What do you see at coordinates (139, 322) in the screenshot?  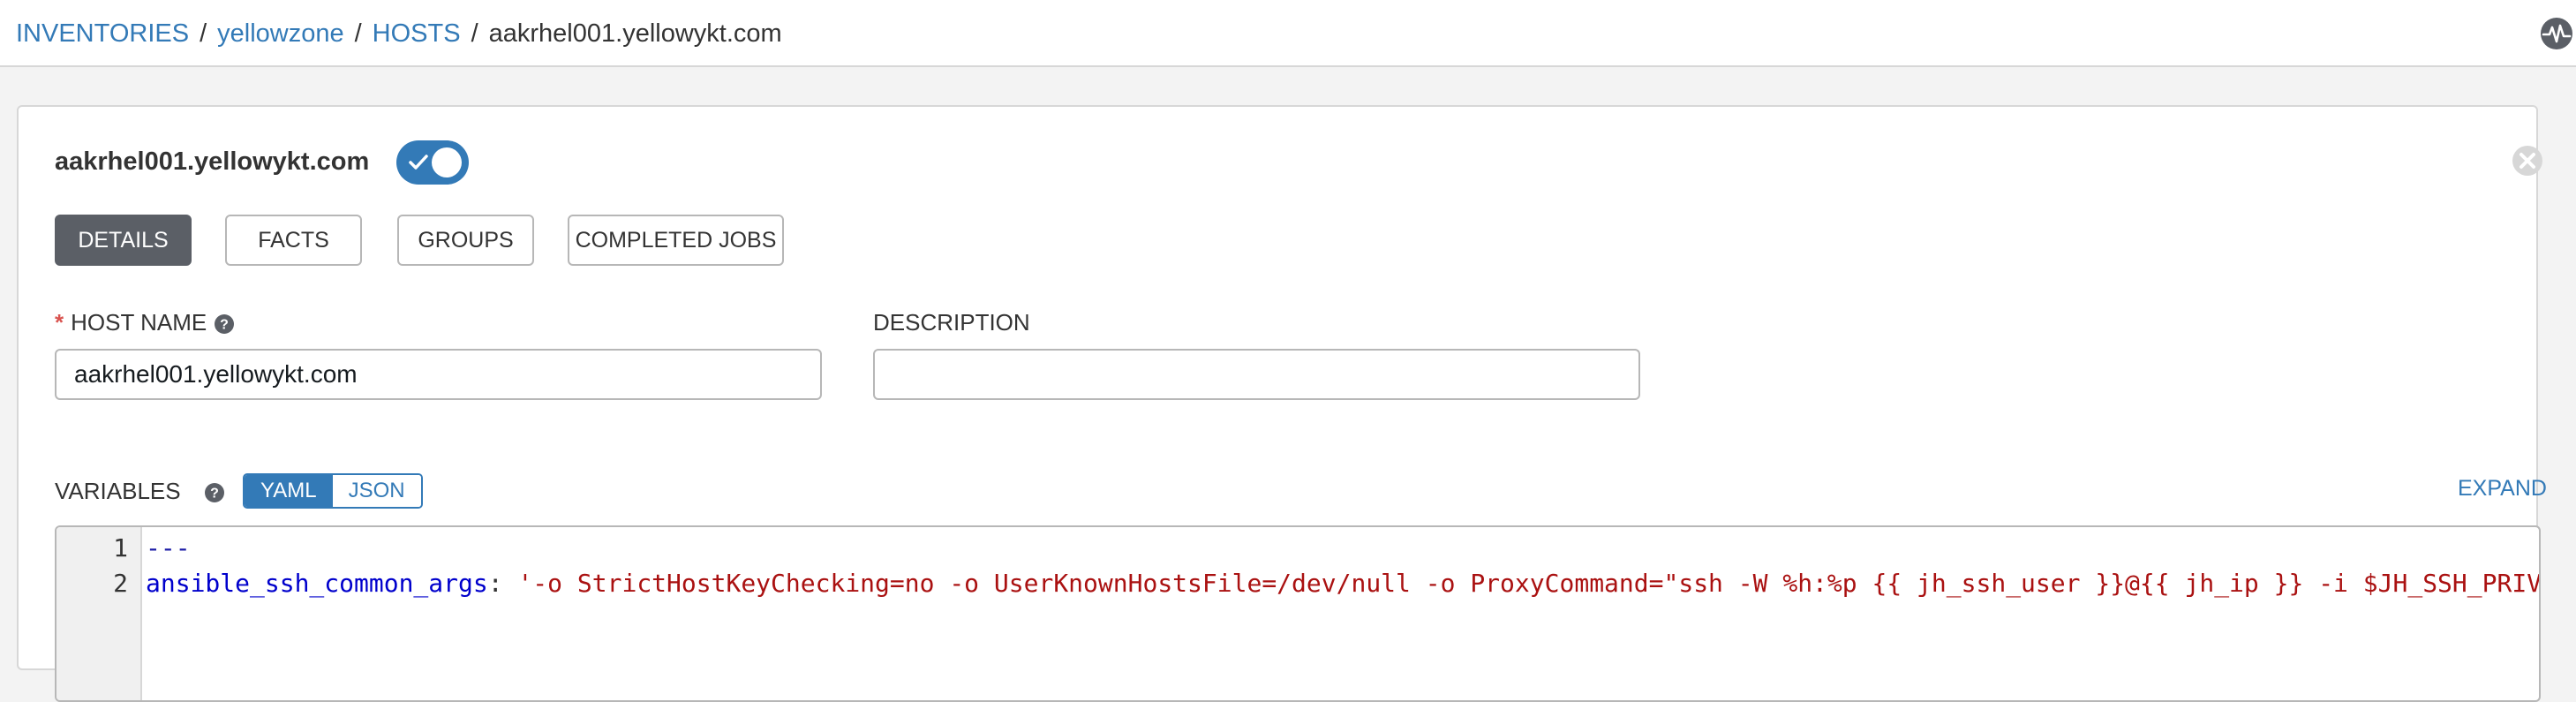 I see `host-name-label-text: HOST NAME` at bounding box center [139, 322].